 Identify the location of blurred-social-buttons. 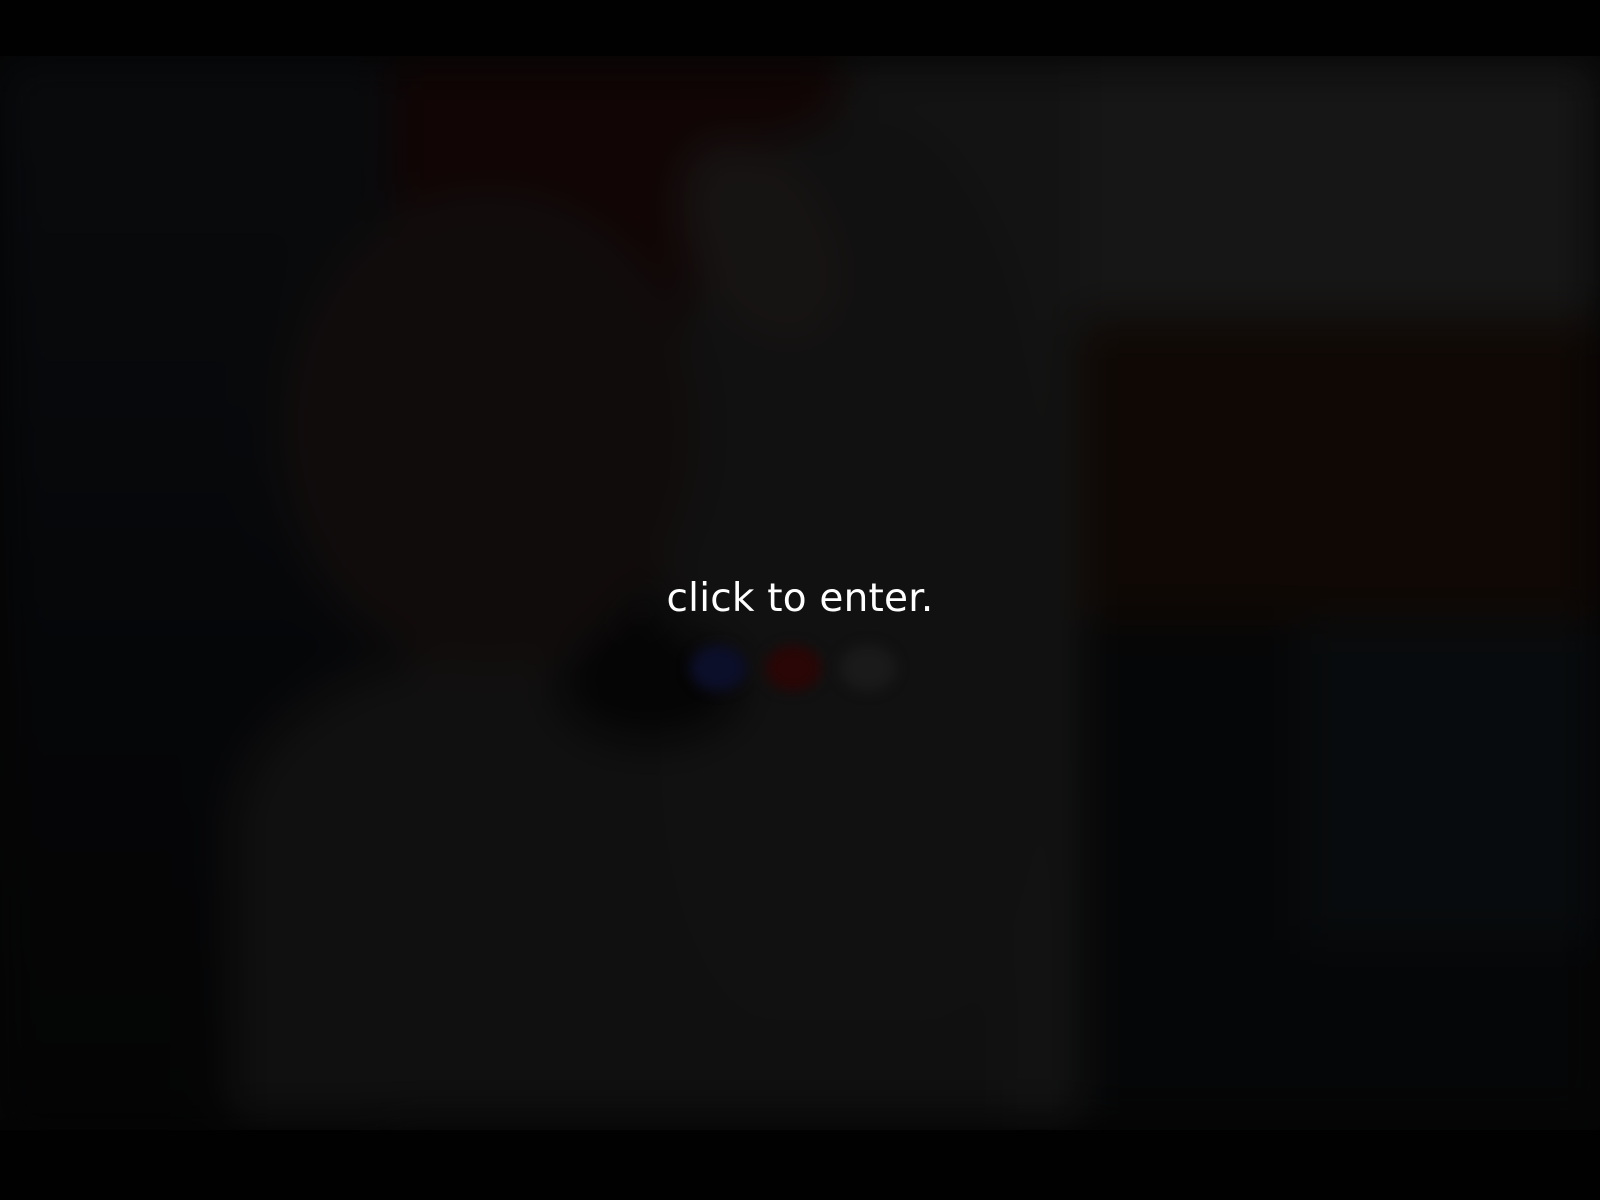
(800, 670).